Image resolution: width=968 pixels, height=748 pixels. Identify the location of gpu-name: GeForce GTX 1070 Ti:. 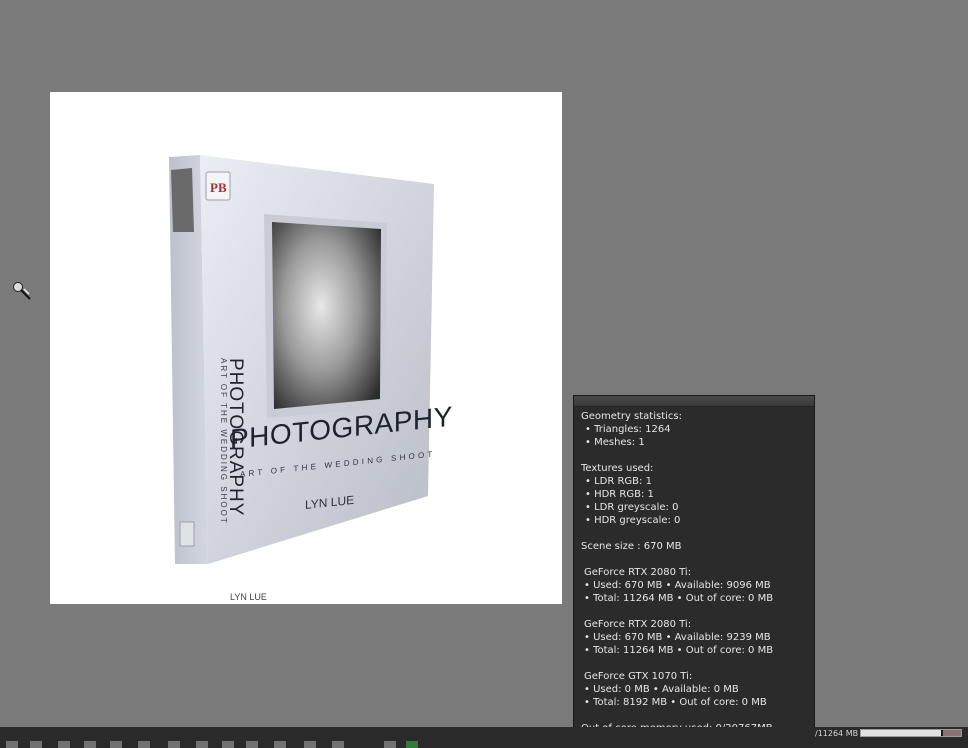
(638, 676).